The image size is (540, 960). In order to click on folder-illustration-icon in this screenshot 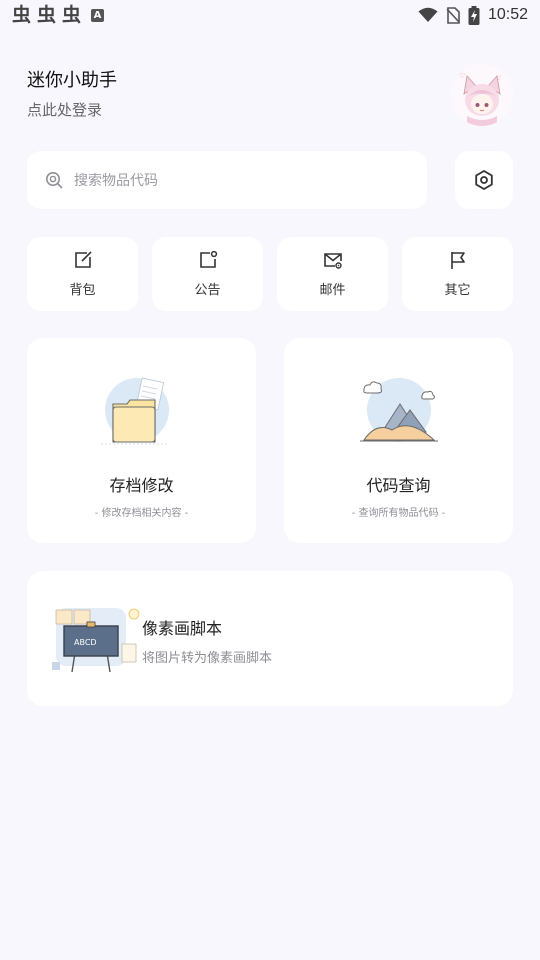, I will do `click(134, 411)`.